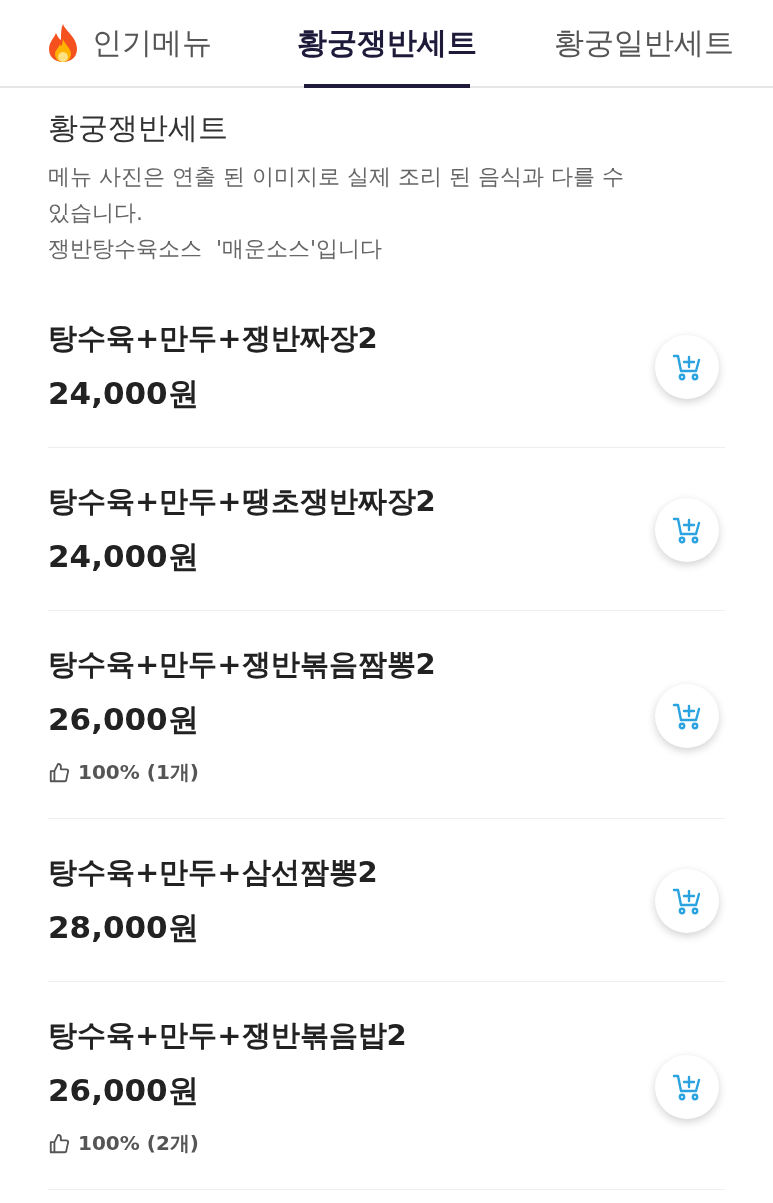  Describe the element at coordinates (351, 1036) in the screenshot. I see `menu-name: 탕수육+만두+쟁반볶음밥2` at that location.